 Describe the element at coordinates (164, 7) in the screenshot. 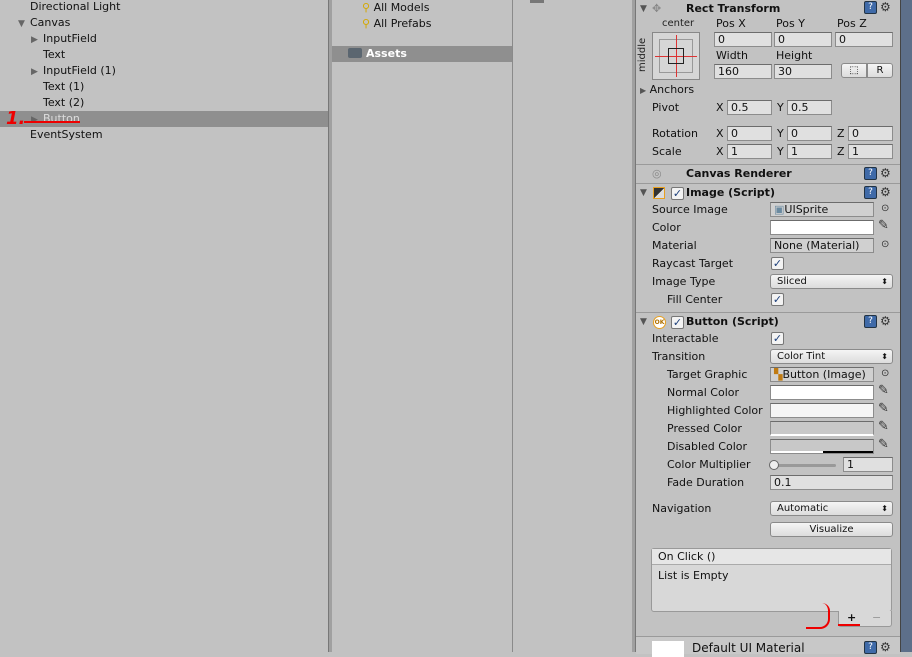

I see `hierarchy-item: Directional Light` at that location.